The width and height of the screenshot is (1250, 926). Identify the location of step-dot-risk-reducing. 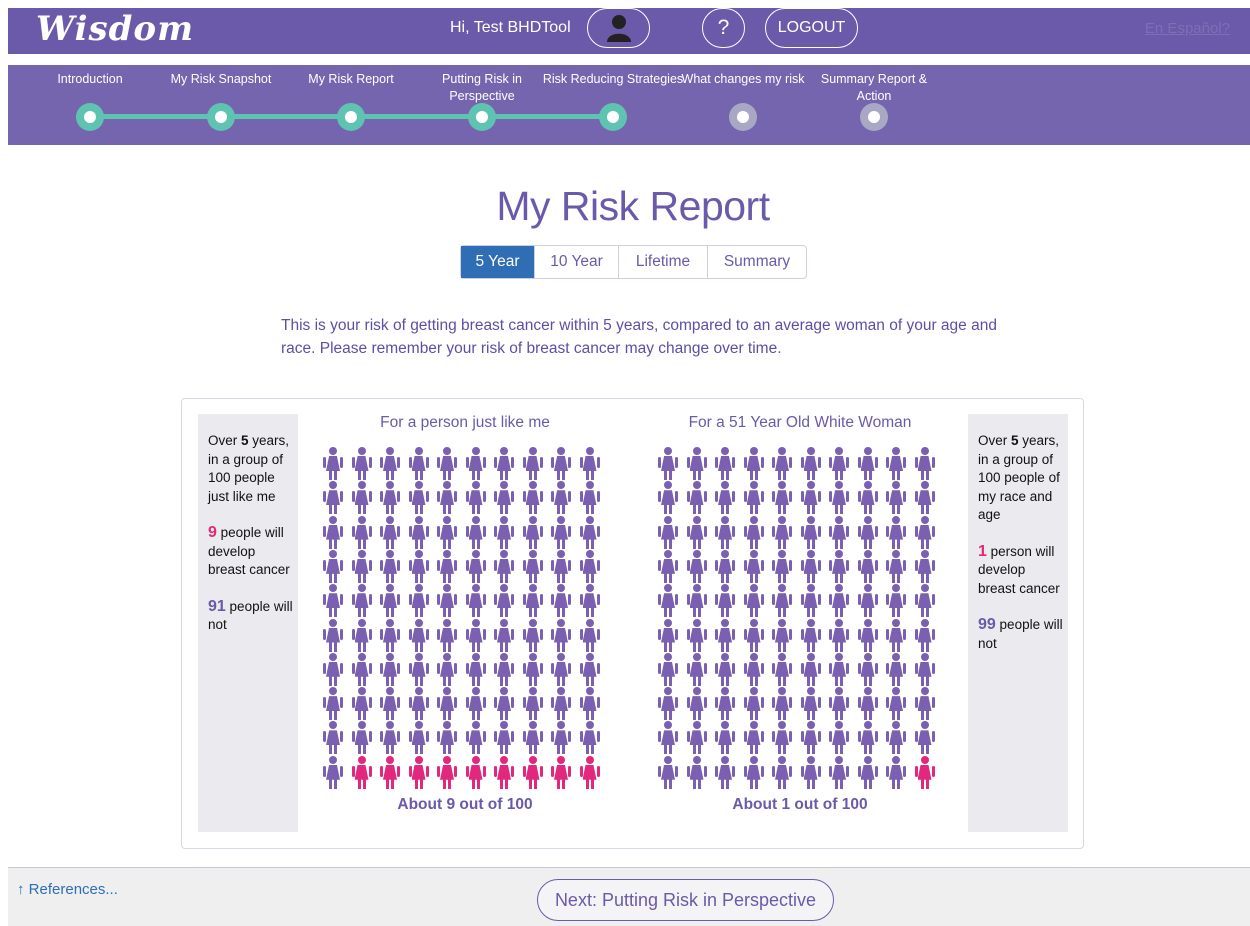
(613, 117).